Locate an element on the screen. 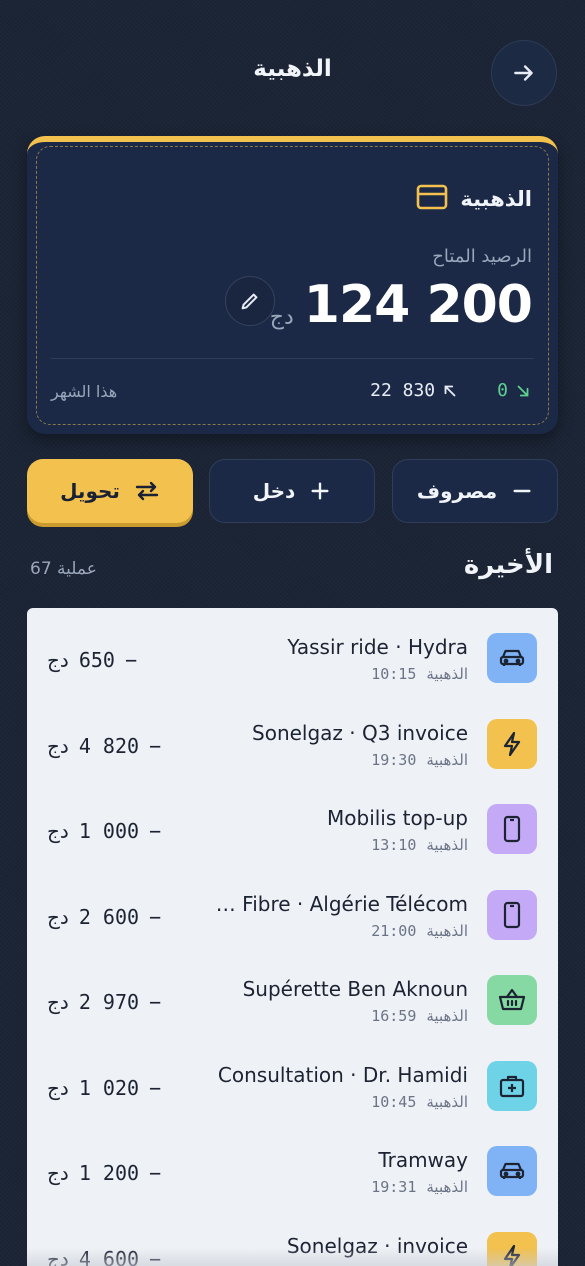 The width and height of the screenshot is (585, 1266). list-fade is located at coordinates (292, 1257).